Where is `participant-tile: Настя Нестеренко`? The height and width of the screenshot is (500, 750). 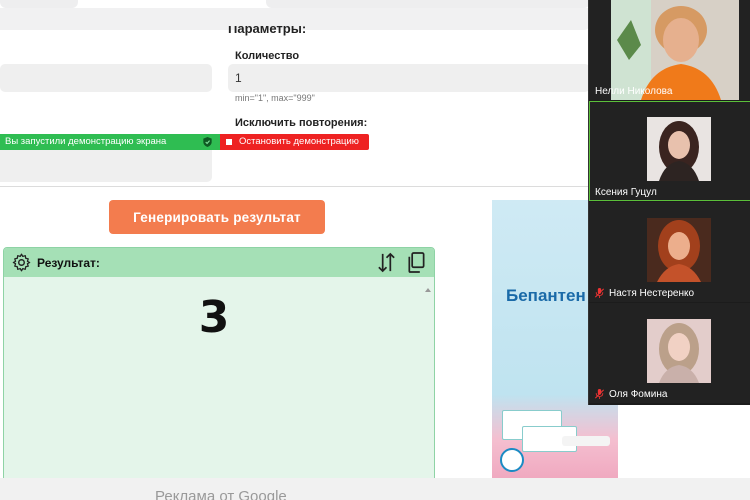
participant-tile: Настя Нестеренко is located at coordinates (669, 252).